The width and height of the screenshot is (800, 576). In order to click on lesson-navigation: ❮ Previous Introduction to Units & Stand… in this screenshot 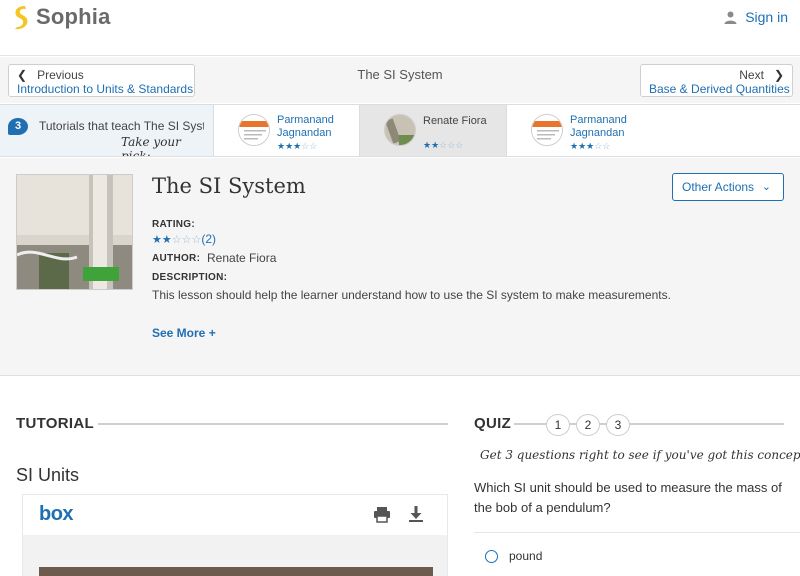, I will do `click(400, 80)`.